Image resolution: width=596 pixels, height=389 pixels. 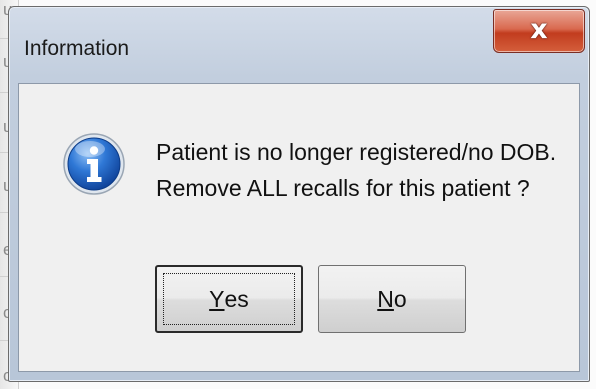 What do you see at coordinates (217, 298) in the screenshot?
I see `yes-accelerator: Y` at bounding box center [217, 298].